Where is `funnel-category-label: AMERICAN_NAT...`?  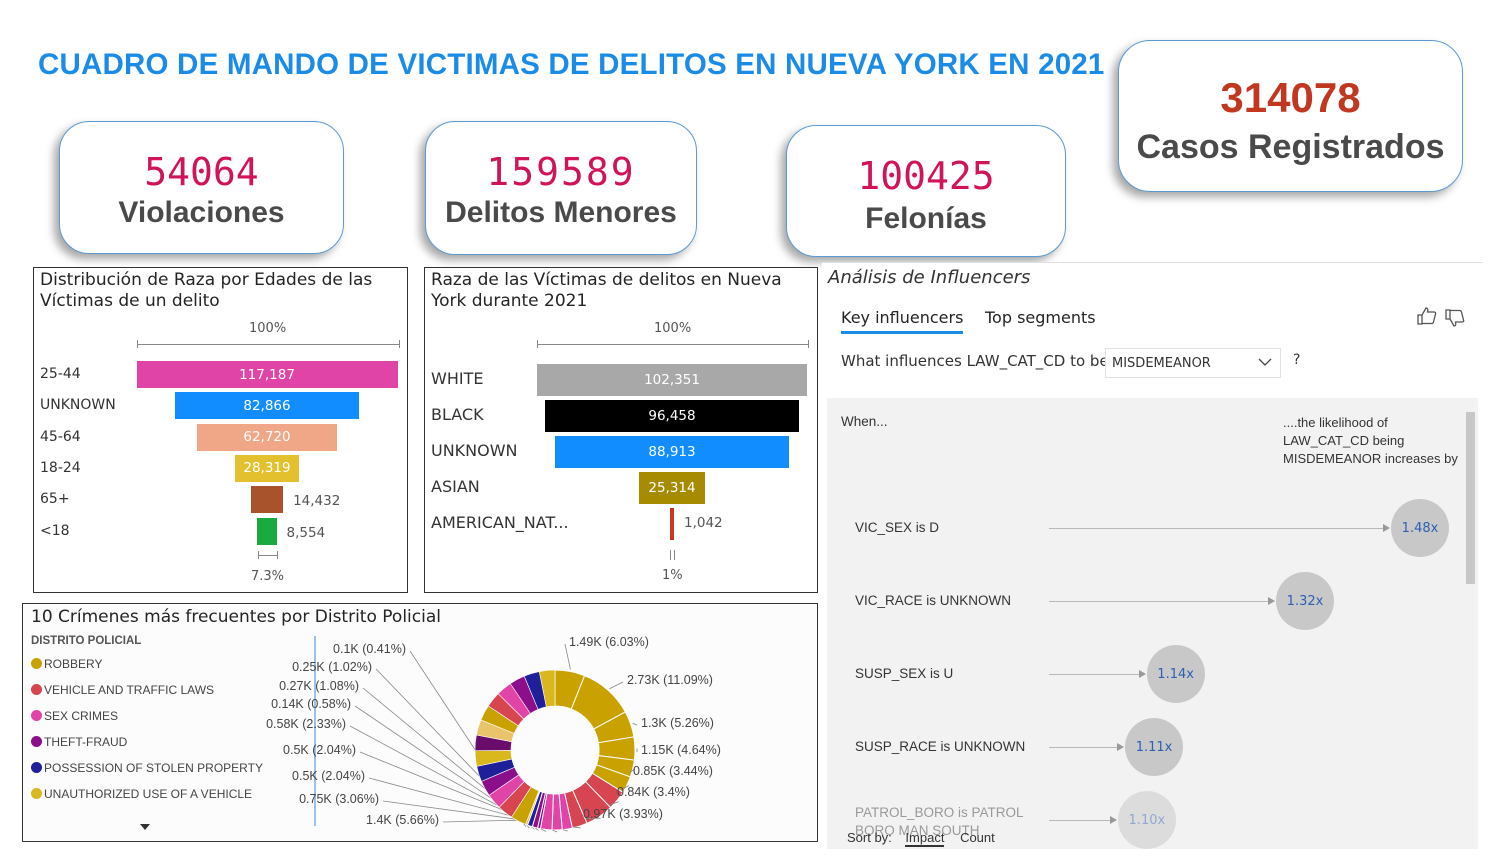
funnel-category-label: AMERICAN_NAT... is located at coordinates (500, 522).